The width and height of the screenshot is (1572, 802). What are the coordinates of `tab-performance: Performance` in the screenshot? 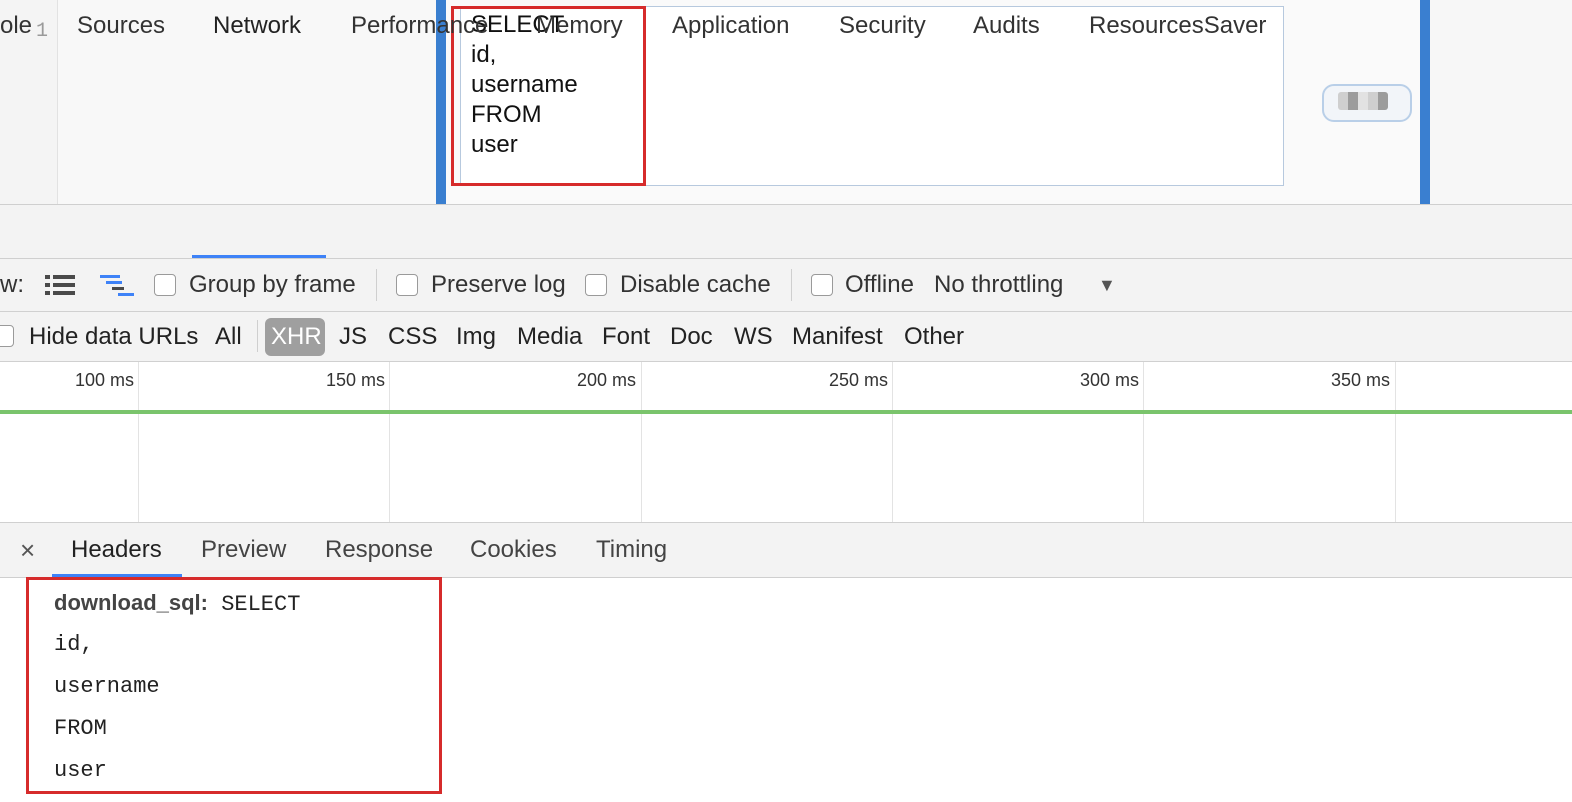 It's located at (419, 26).